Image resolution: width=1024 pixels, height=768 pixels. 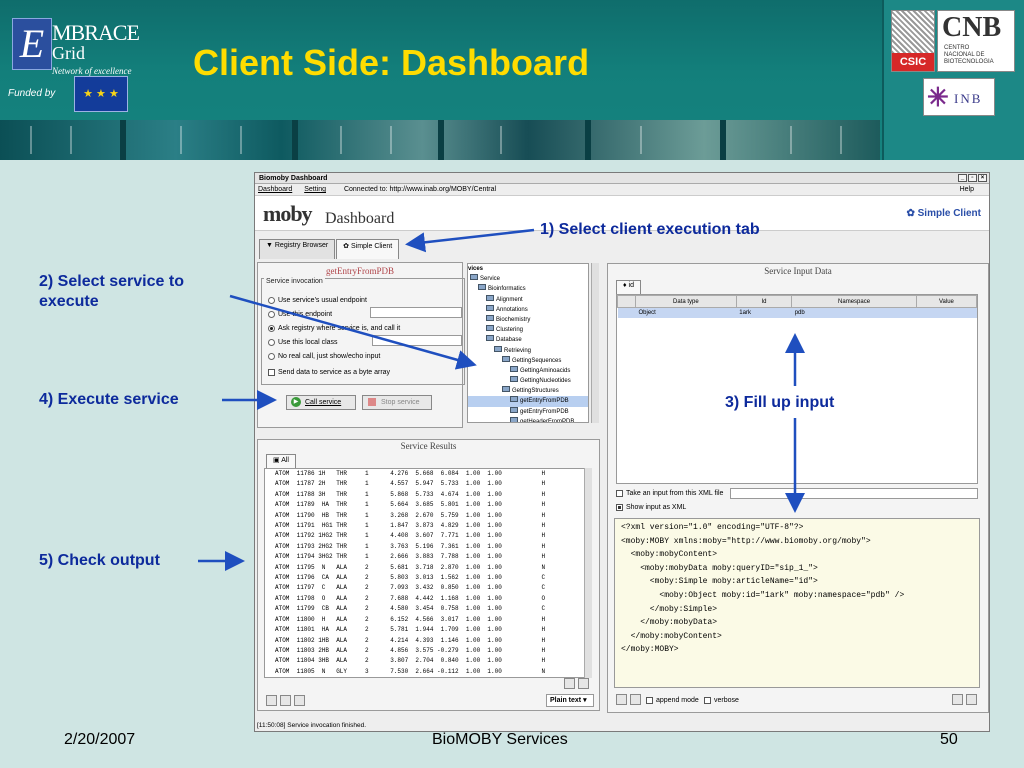 What do you see at coordinates (959, 97) in the screenshot?
I see `inb-logo: ✳ INB` at bounding box center [959, 97].